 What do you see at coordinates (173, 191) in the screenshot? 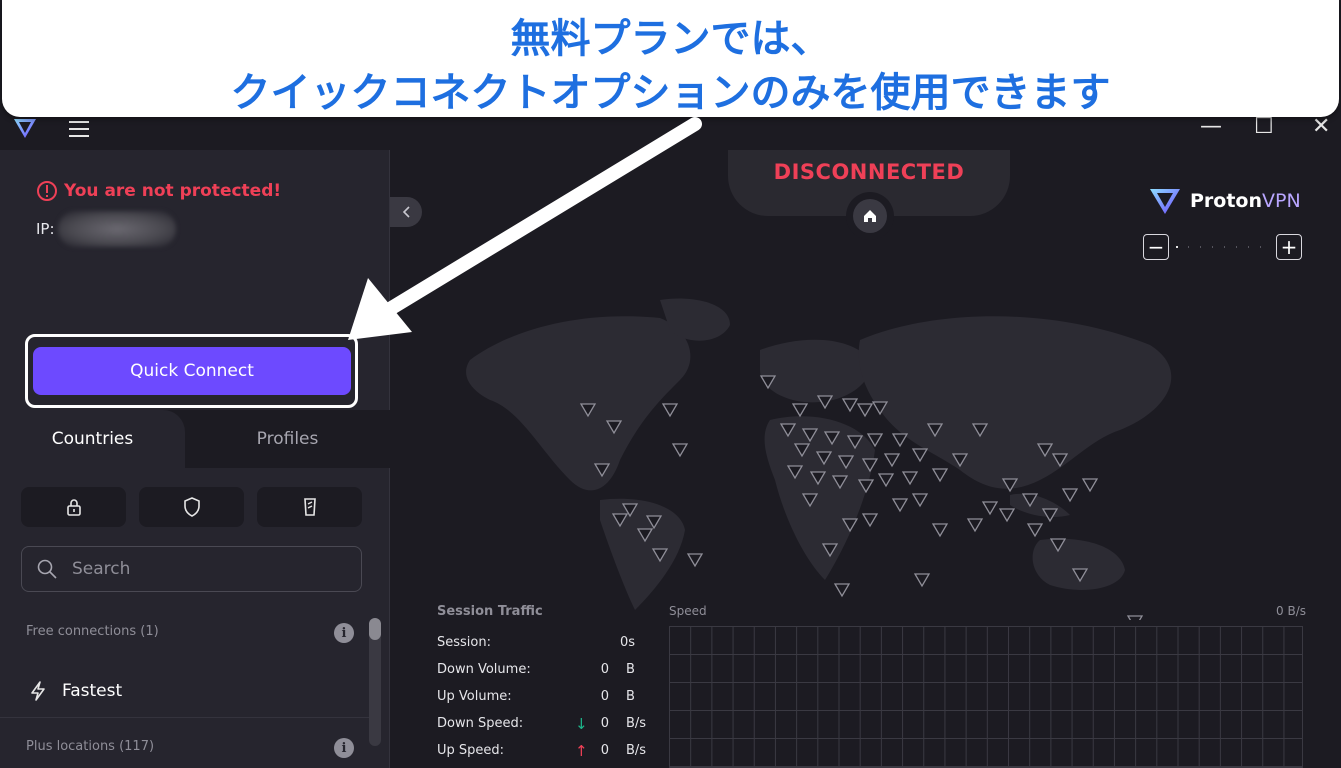
I see `protection-status-text: You are not protected!` at bounding box center [173, 191].